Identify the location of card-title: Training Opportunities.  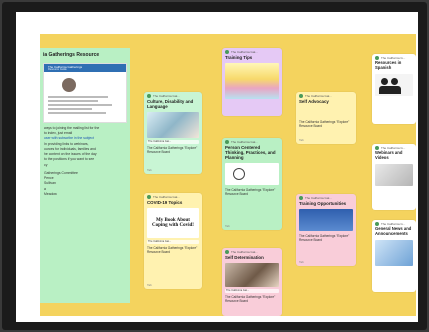
(323, 203).